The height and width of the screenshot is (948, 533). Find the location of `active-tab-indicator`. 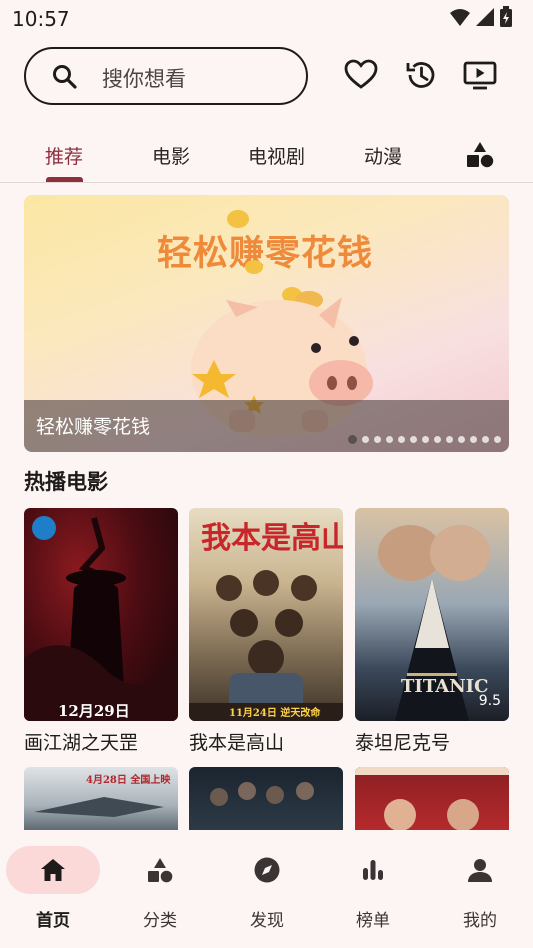

active-tab-indicator is located at coordinates (64, 179).